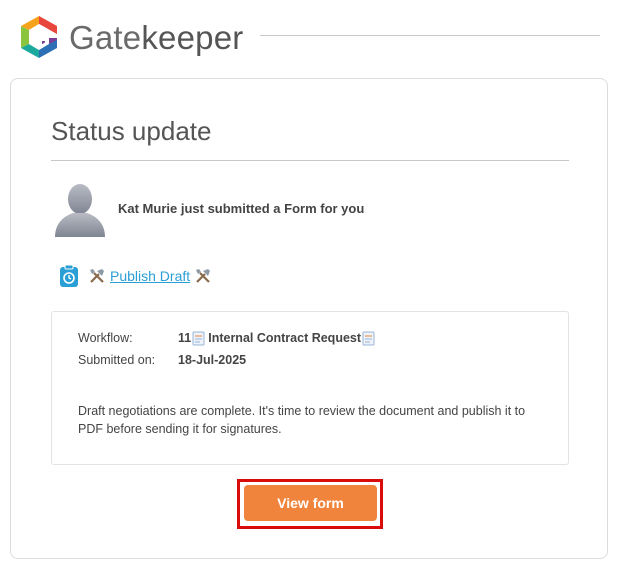 Image resolution: width=620 pixels, height=573 pixels. I want to click on user-avatar-icon, so click(80, 210).